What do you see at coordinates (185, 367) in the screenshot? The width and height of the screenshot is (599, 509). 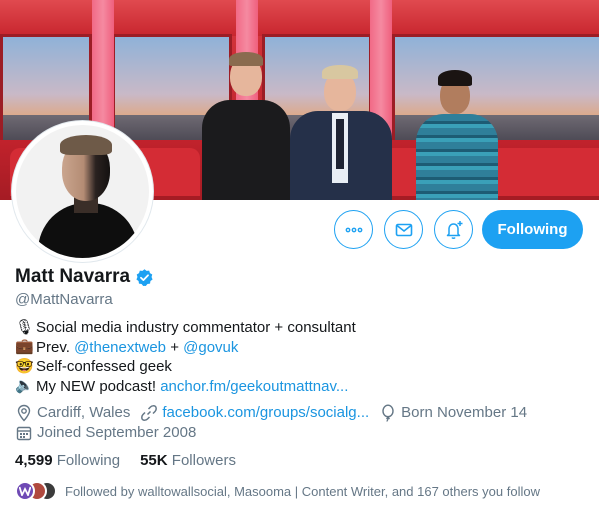 I see `bio-line: 🤓 Self-confessed geek` at bounding box center [185, 367].